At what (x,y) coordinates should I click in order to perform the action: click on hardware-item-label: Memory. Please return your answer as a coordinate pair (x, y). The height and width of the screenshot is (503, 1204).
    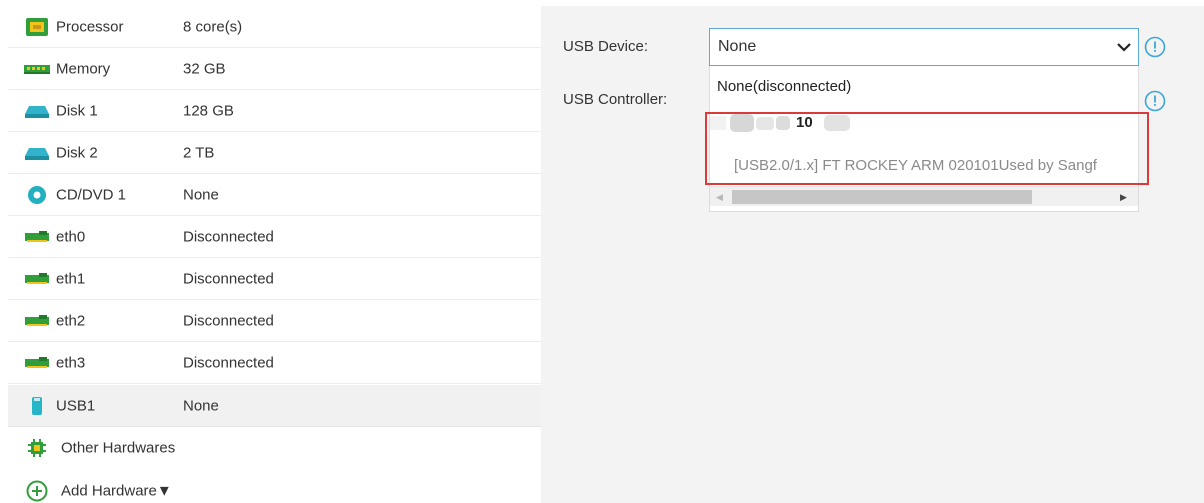
    Looking at the image, I should click on (83, 68).